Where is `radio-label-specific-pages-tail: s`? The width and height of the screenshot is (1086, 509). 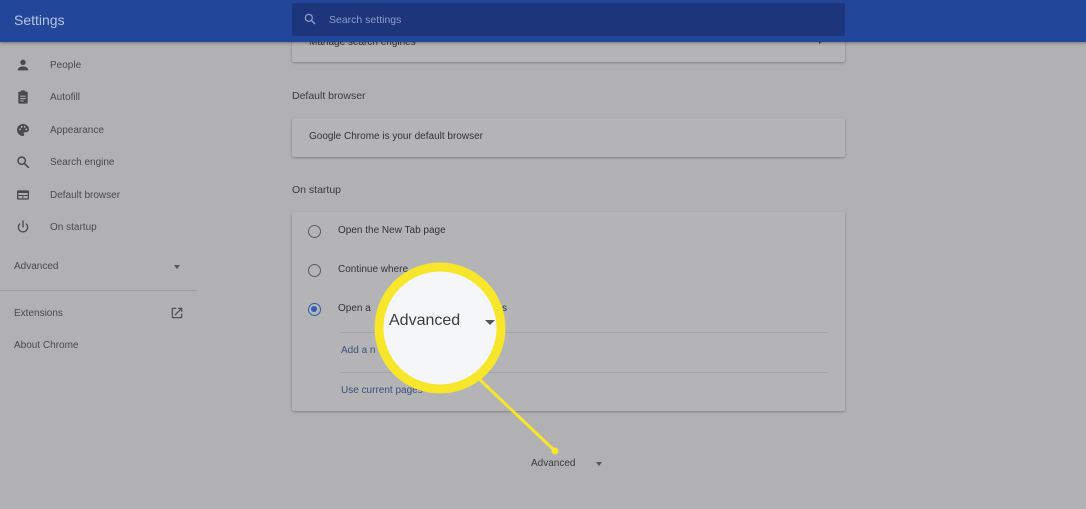 radio-label-specific-pages-tail: s is located at coordinates (504, 308).